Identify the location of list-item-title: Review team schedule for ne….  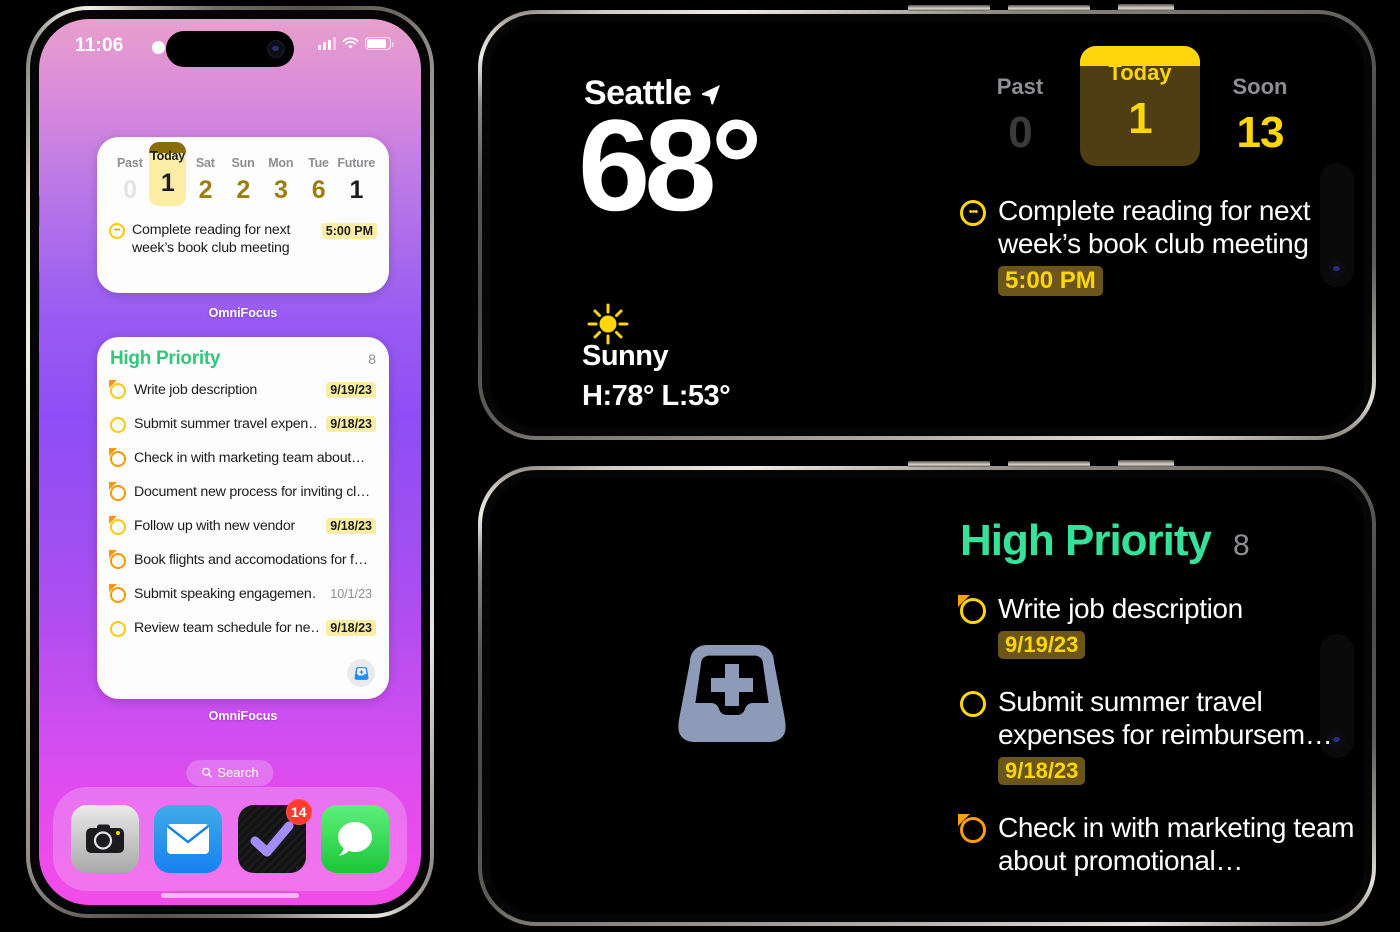
(226, 628).